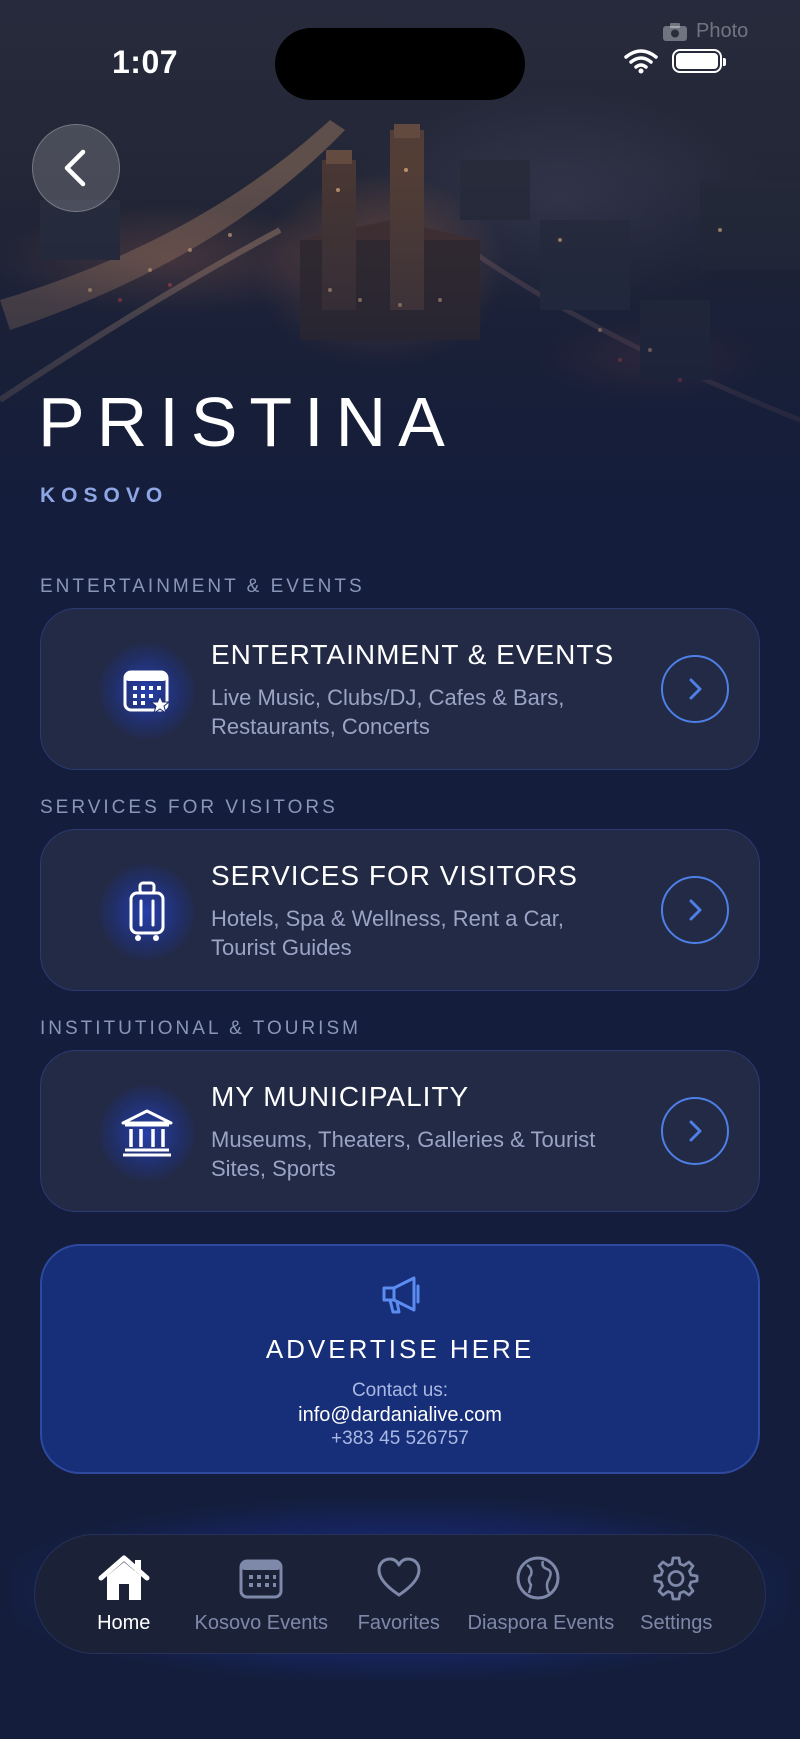 This screenshot has width=800, height=1739. I want to click on ad-contact-label: Contact us:, so click(400, 1390).